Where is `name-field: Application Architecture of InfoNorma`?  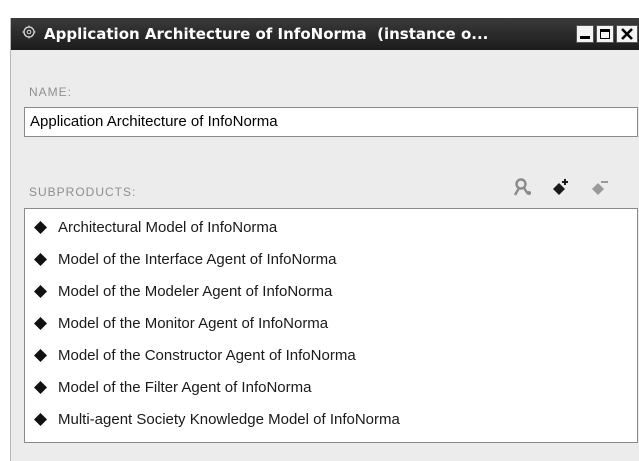
name-field: Application Architecture of InfoNorma is located at coordinates (331, 122).